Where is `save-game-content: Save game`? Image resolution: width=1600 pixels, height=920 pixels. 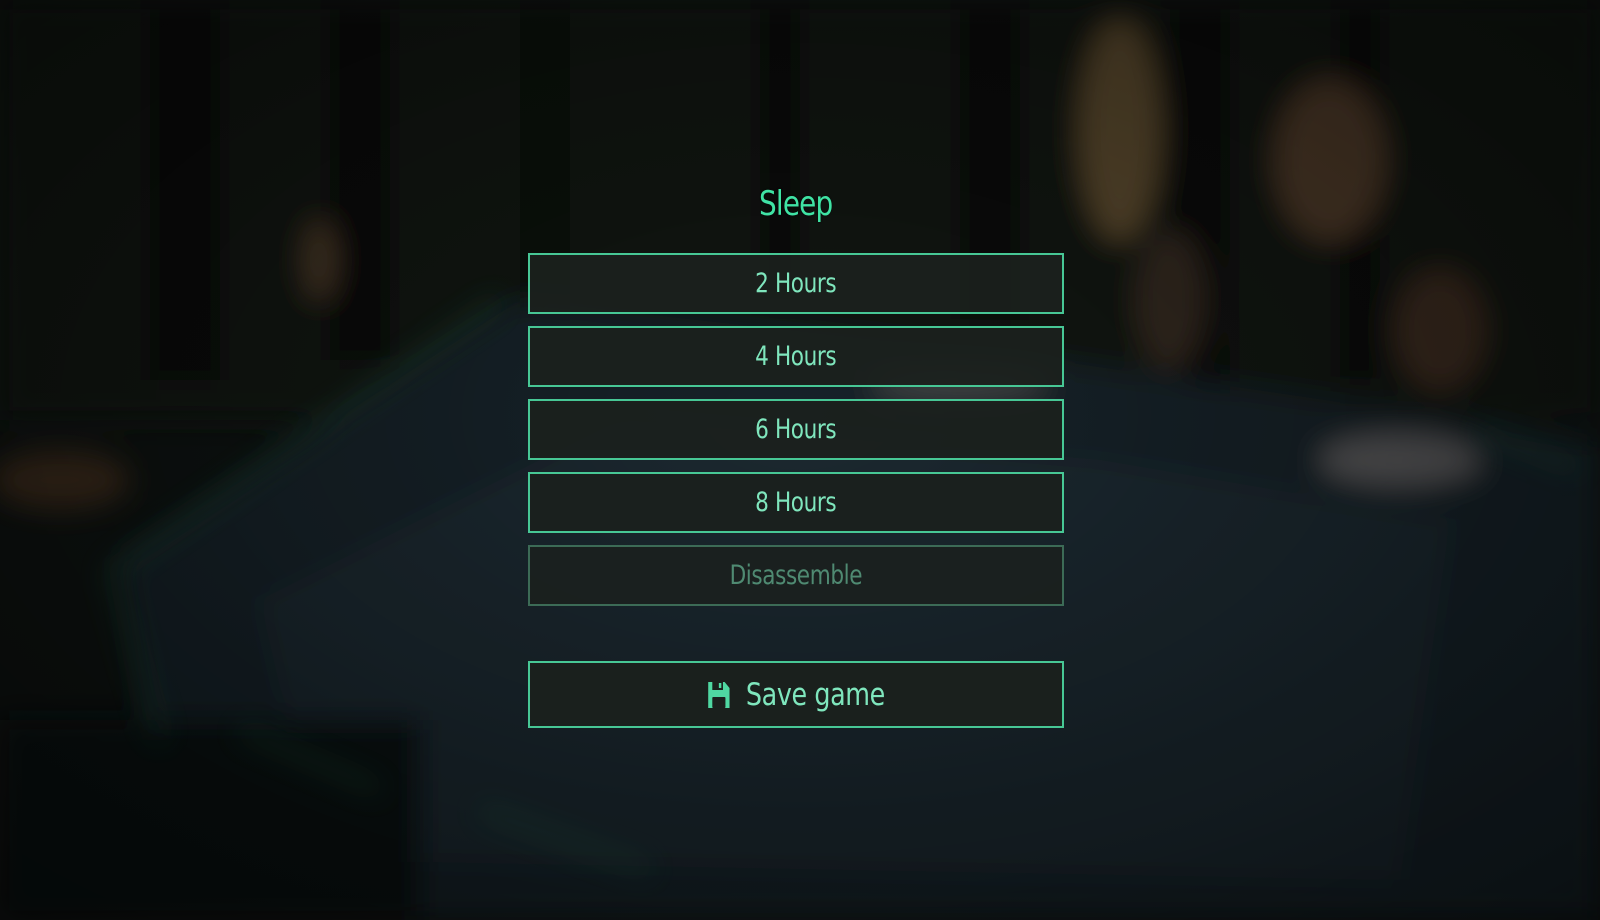 save-game-content: Save game is located at coordinates (796, 694).